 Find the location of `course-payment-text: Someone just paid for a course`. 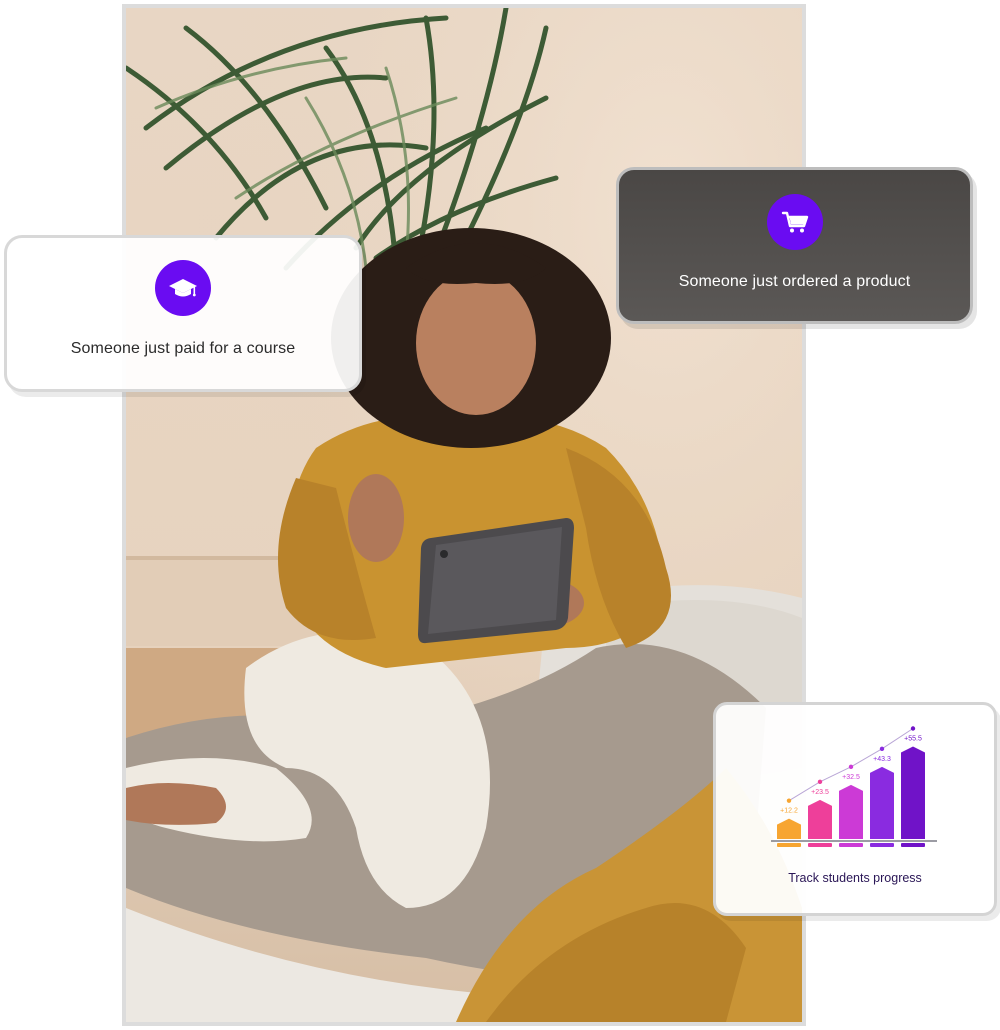

course-payment-text: Someone just paid for a course is located at coordinates (183, 348).